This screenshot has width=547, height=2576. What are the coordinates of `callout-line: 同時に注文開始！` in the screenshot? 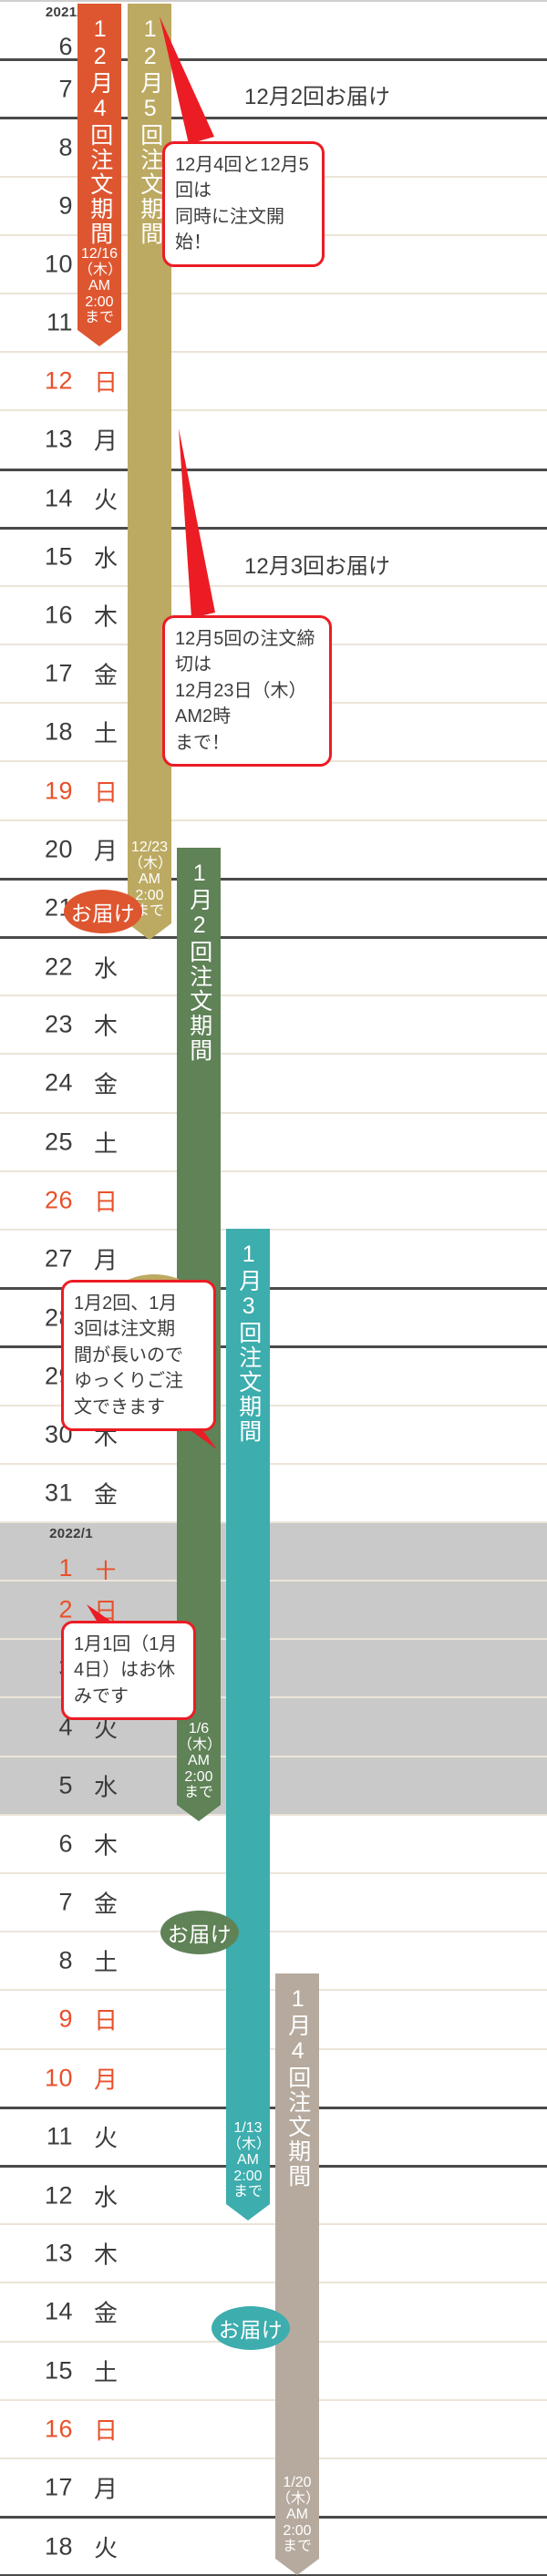 It's located at (229, 229).